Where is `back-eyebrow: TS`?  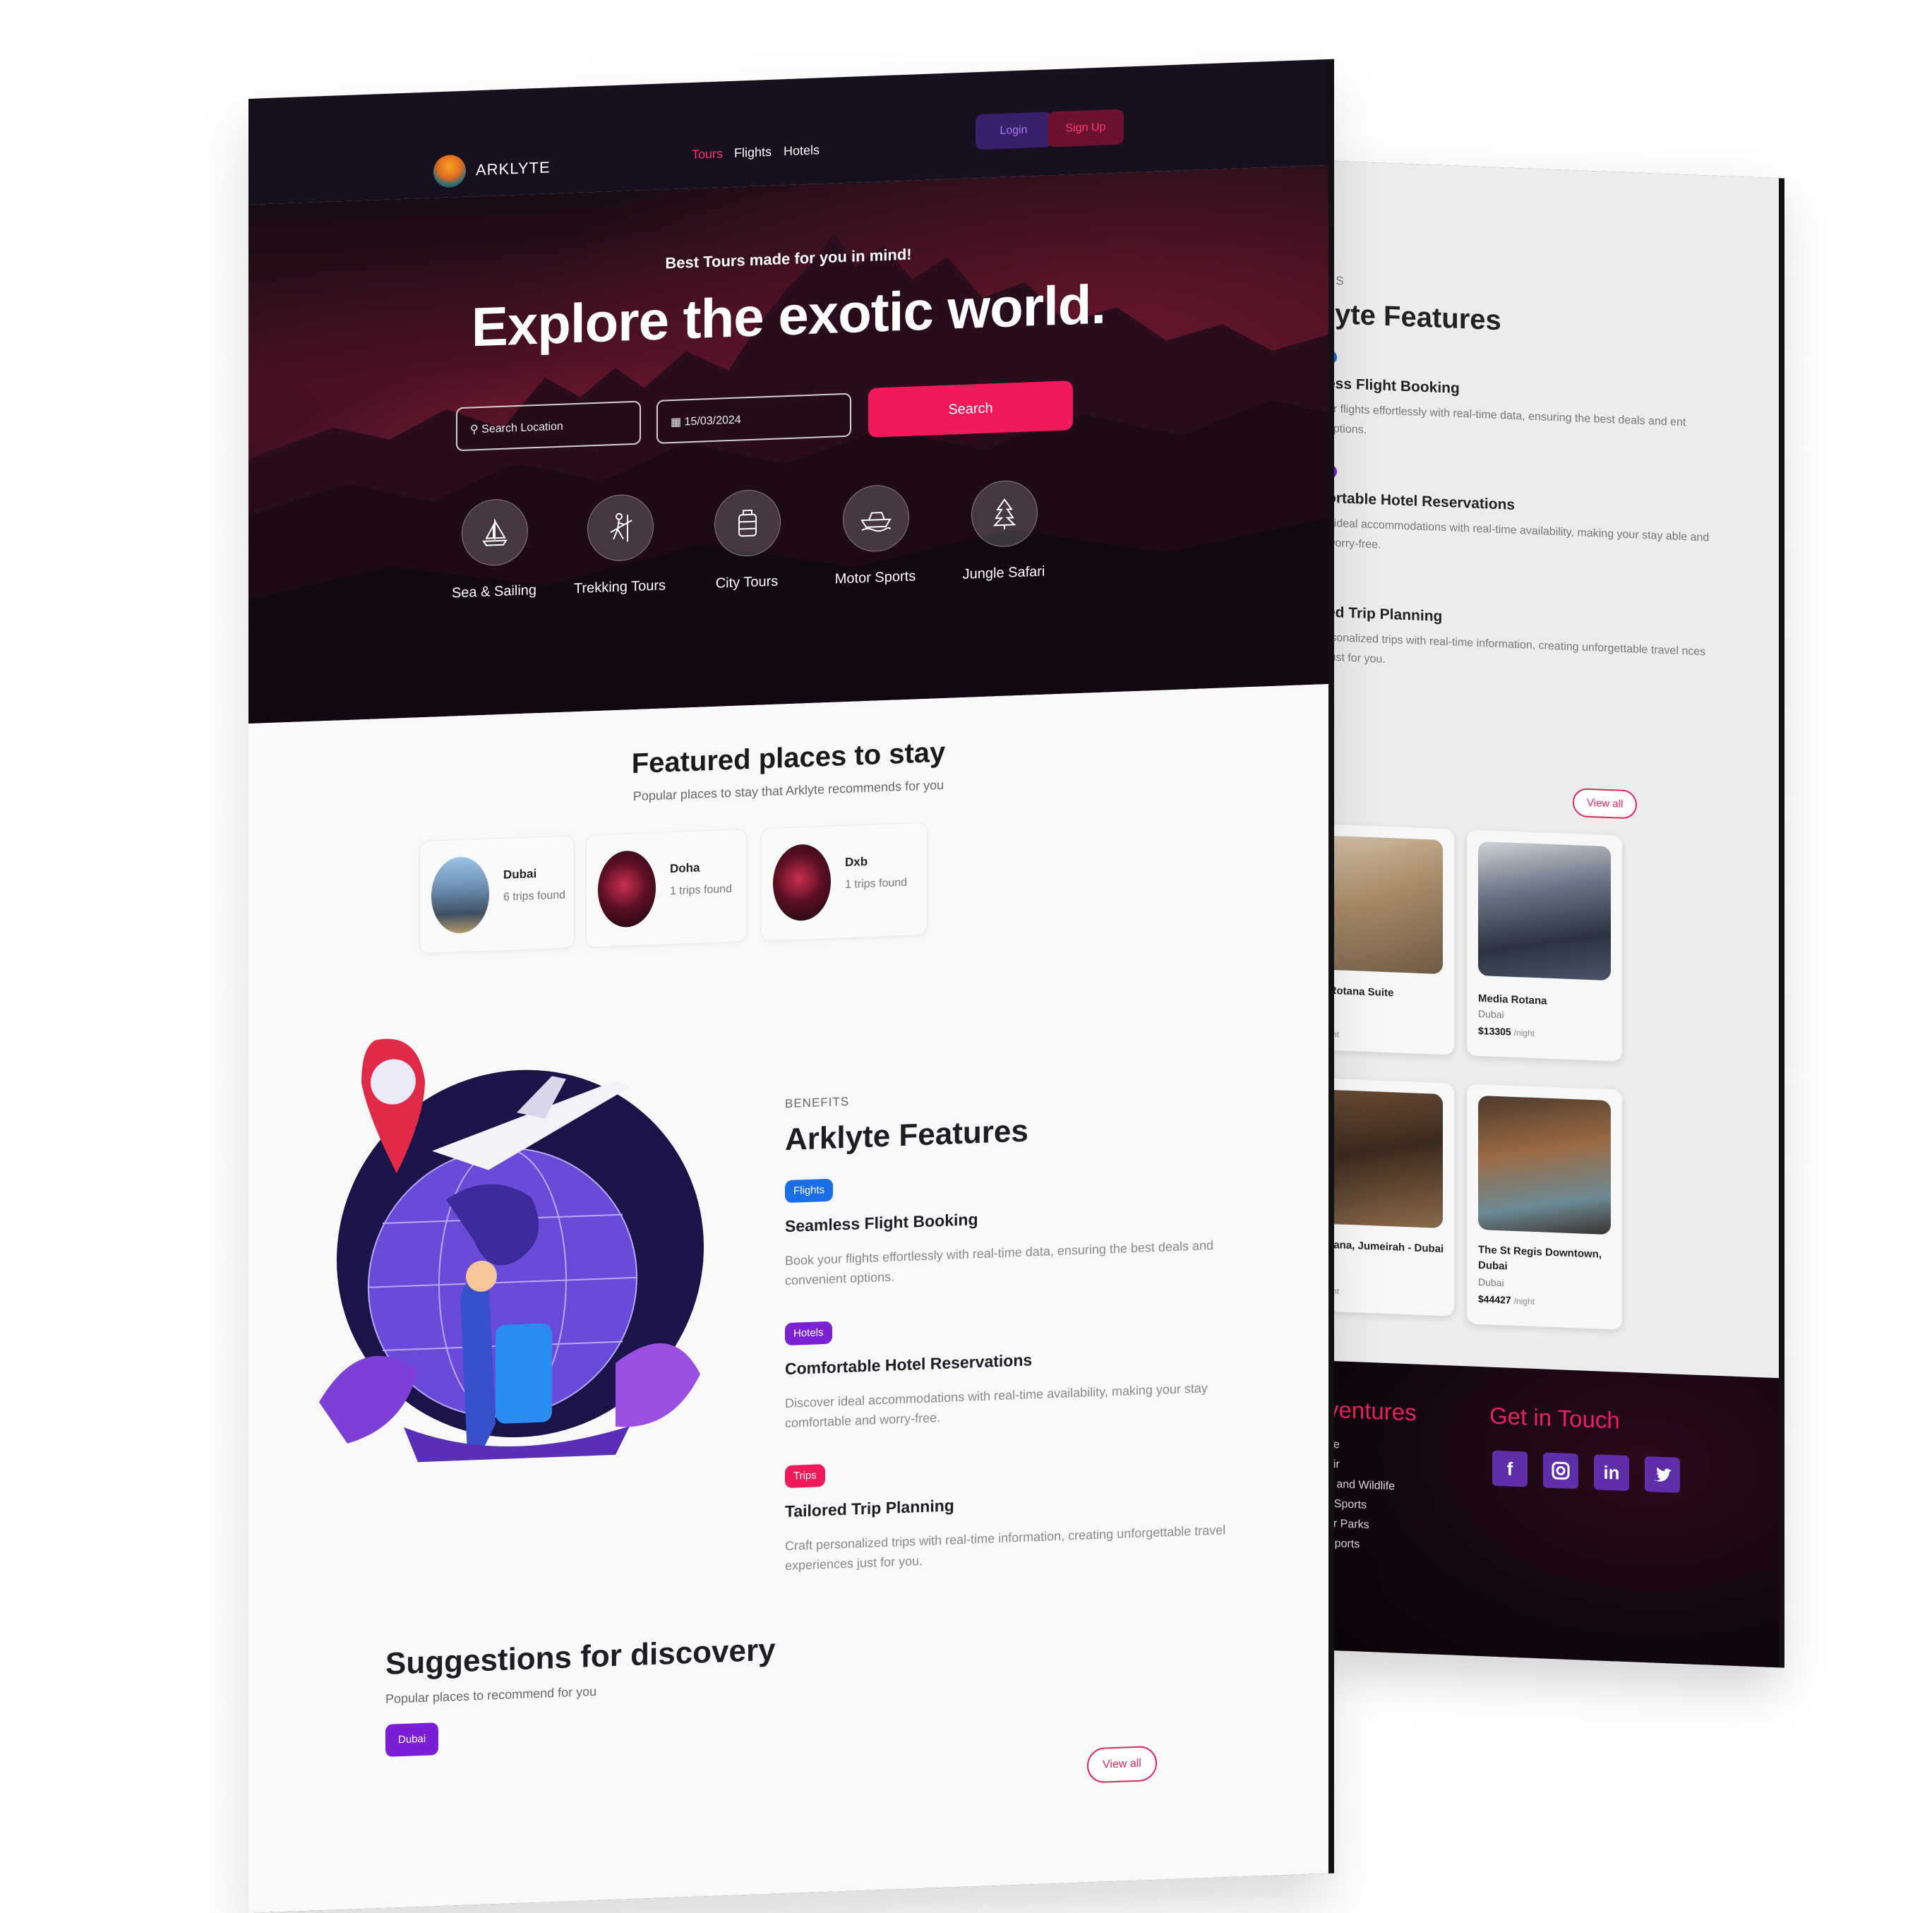
back-eyebrow: TS is located at coordinates (1336, 280).